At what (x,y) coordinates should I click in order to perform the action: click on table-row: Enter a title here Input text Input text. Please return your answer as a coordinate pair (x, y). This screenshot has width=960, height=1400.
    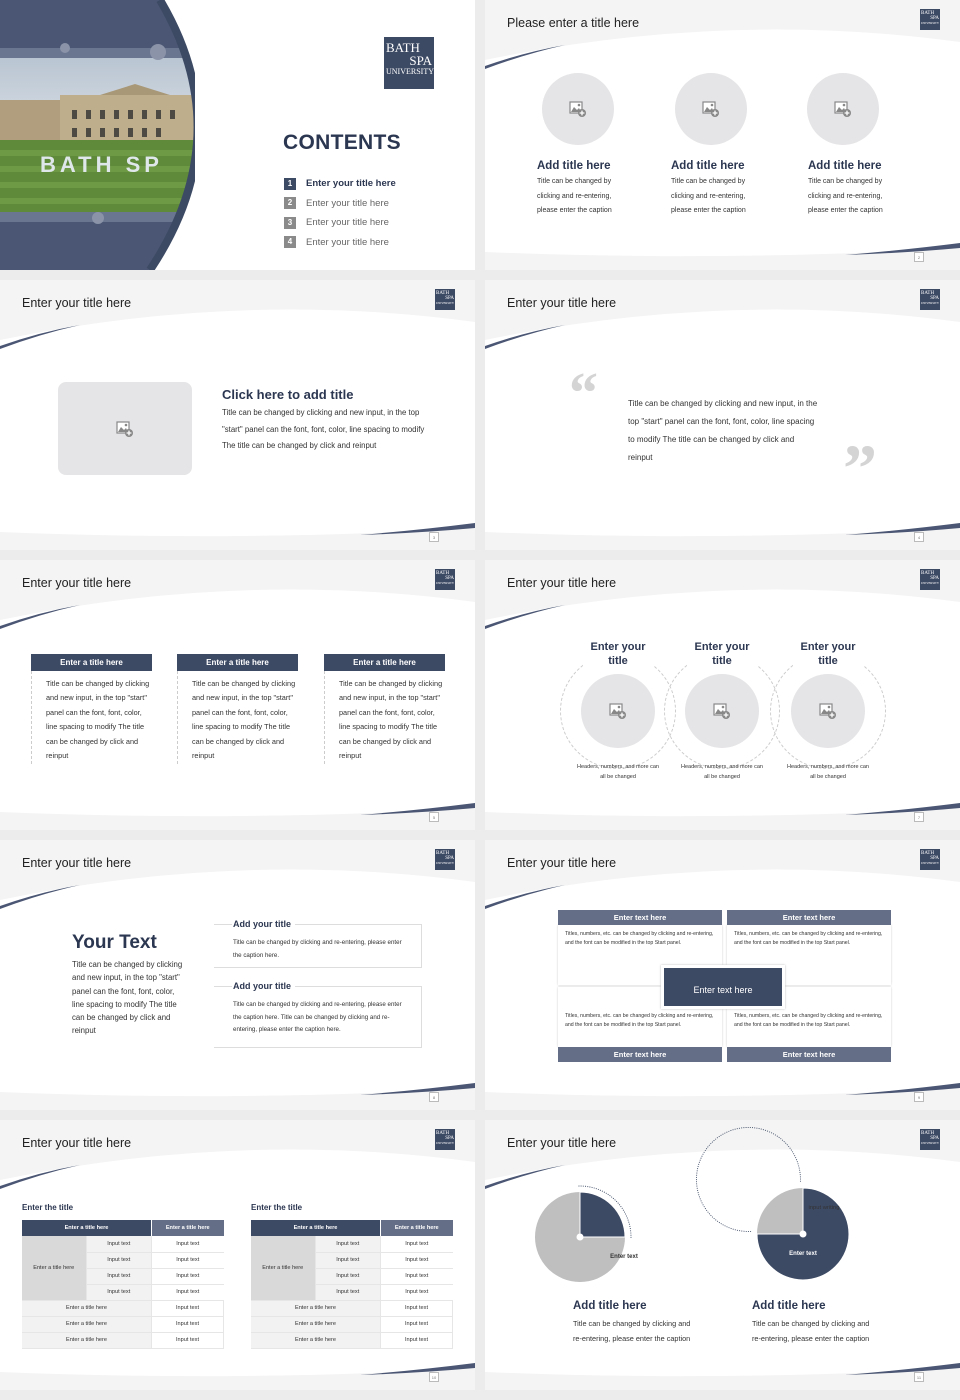
    Looking at the image, I should click on (123, 1268).